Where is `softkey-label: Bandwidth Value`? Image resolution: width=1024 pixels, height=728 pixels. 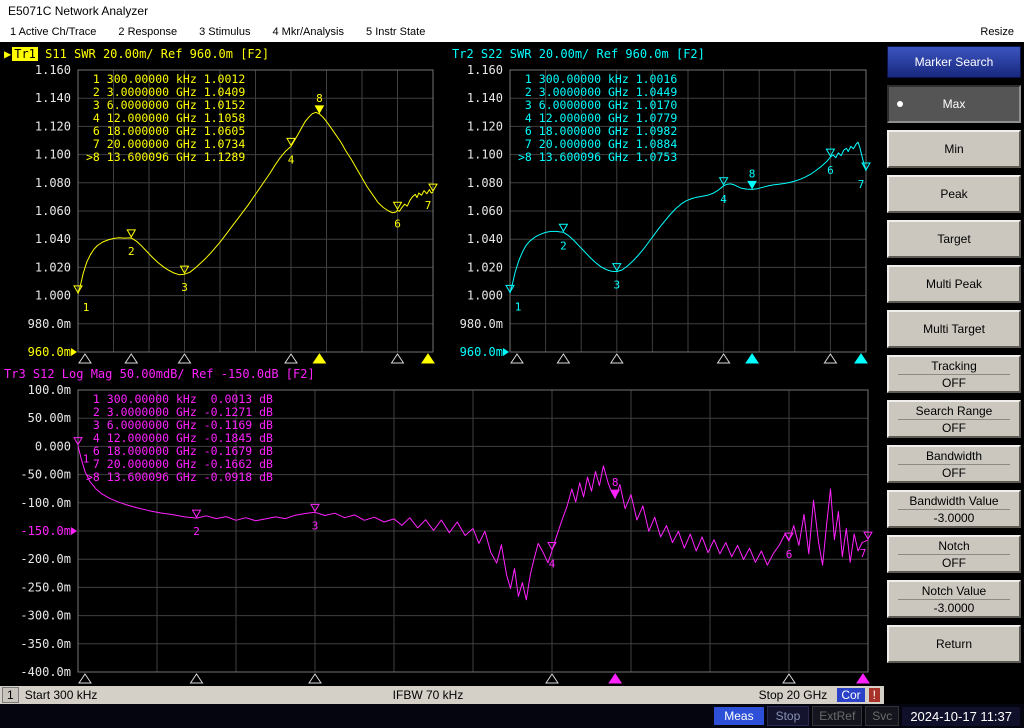
softkey-label: Bandwidth Value is located at coordinates (954, 500).